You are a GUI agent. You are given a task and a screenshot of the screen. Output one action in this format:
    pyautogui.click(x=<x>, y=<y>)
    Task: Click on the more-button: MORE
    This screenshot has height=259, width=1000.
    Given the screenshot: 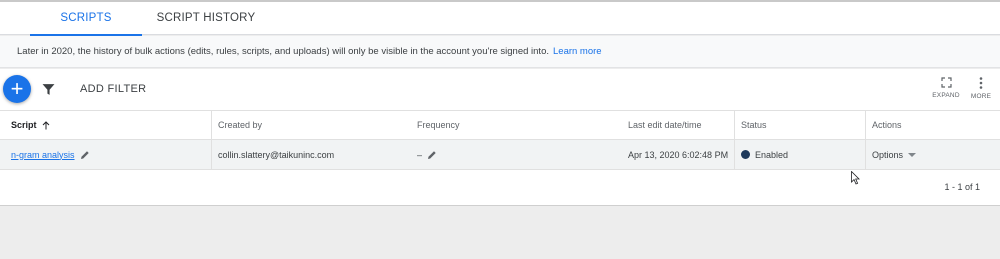 What is the action you would take?
    pyautogui.click(x=980, y=92)
    